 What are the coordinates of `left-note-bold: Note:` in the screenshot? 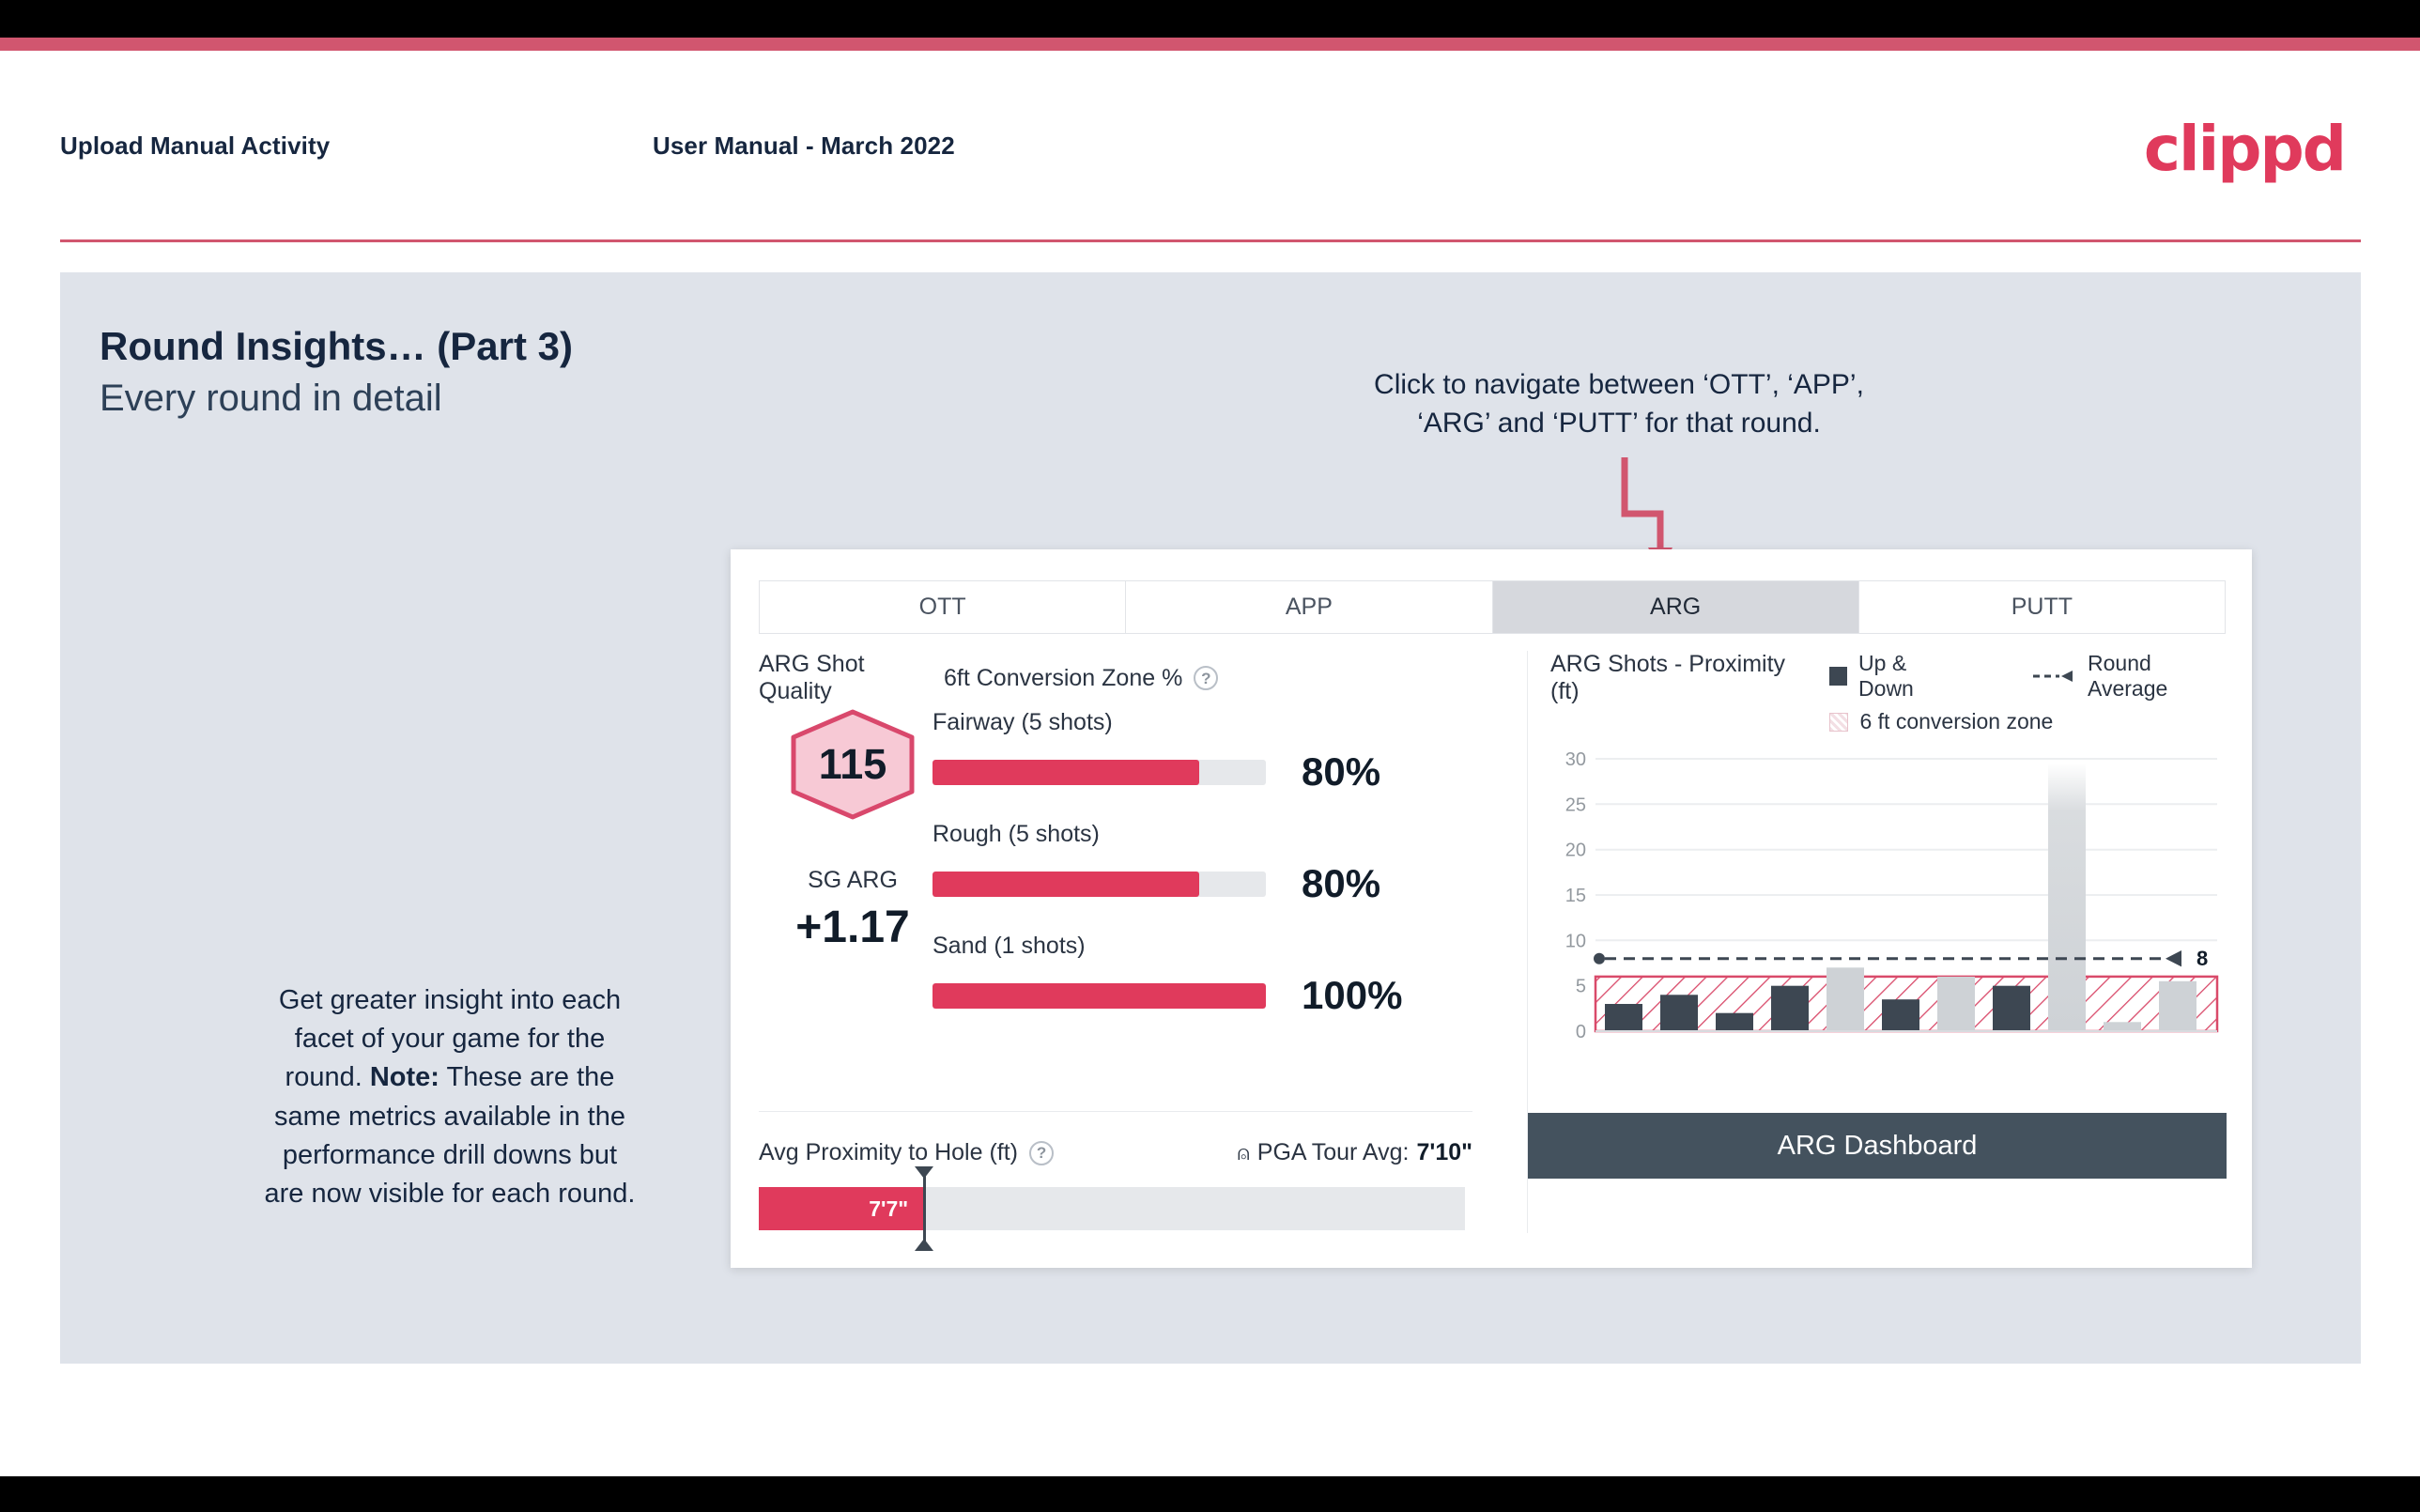 It's located at (404, 1077).